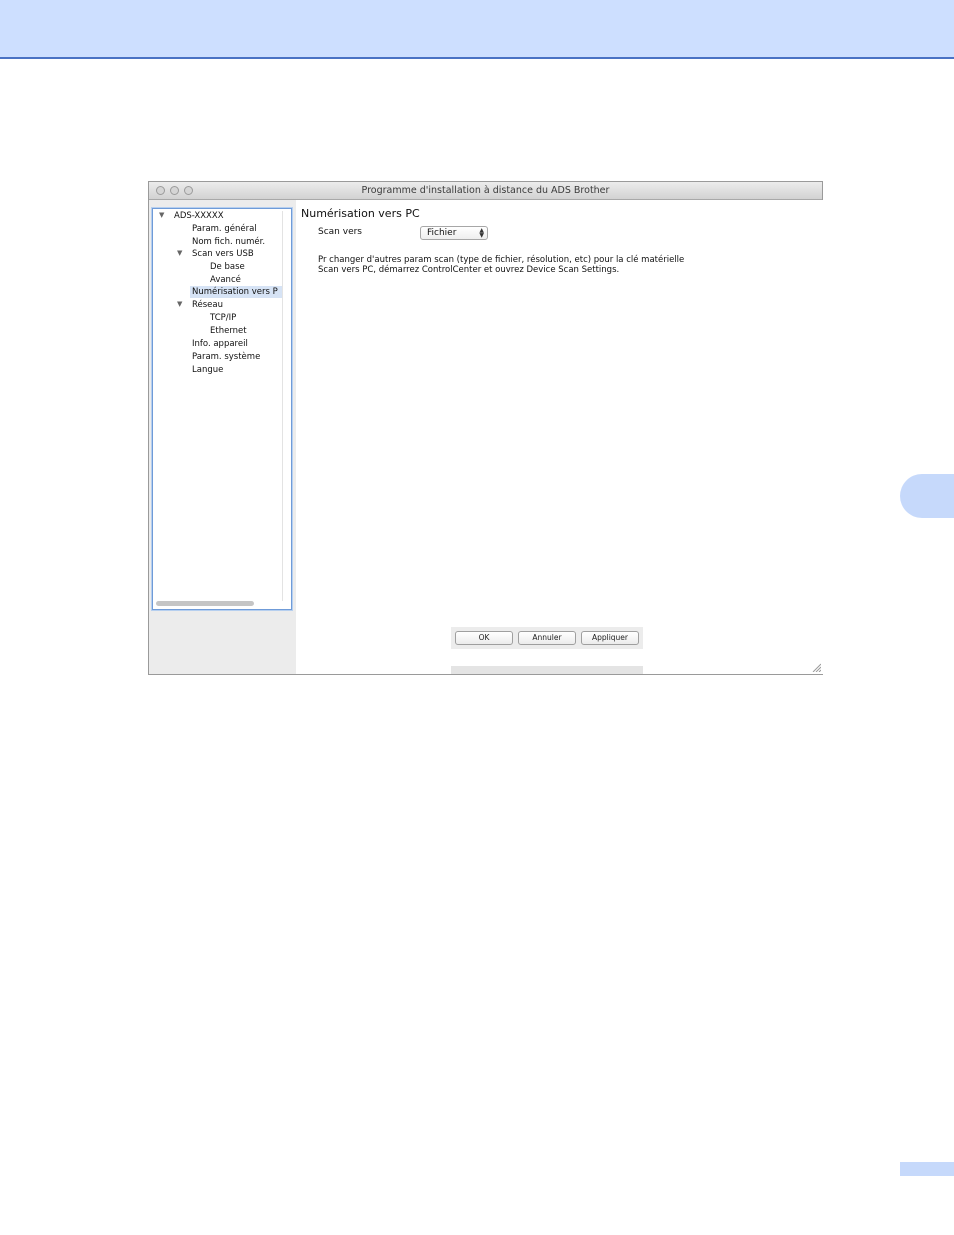  I want to click on page-number-tab, so click(927, 1169).